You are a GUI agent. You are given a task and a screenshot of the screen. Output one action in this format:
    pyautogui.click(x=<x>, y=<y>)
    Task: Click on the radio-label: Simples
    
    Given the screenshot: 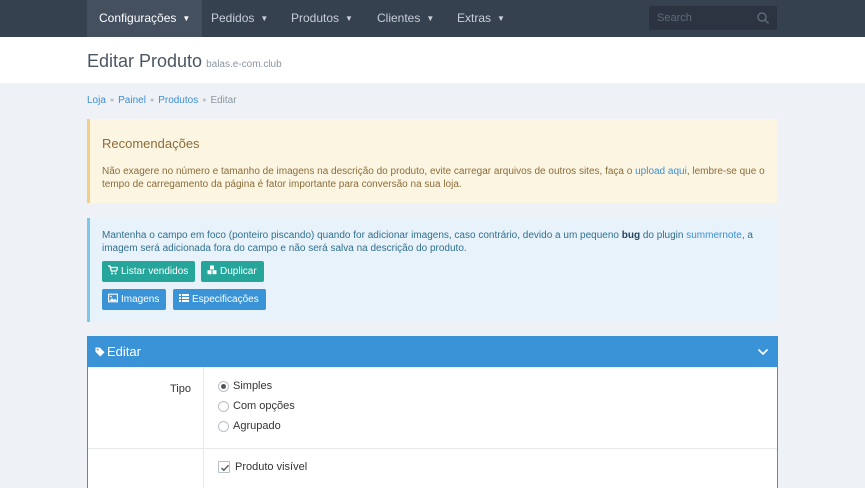 What is the action you would take?
    pyautogui.click(x=253, y=386)
    